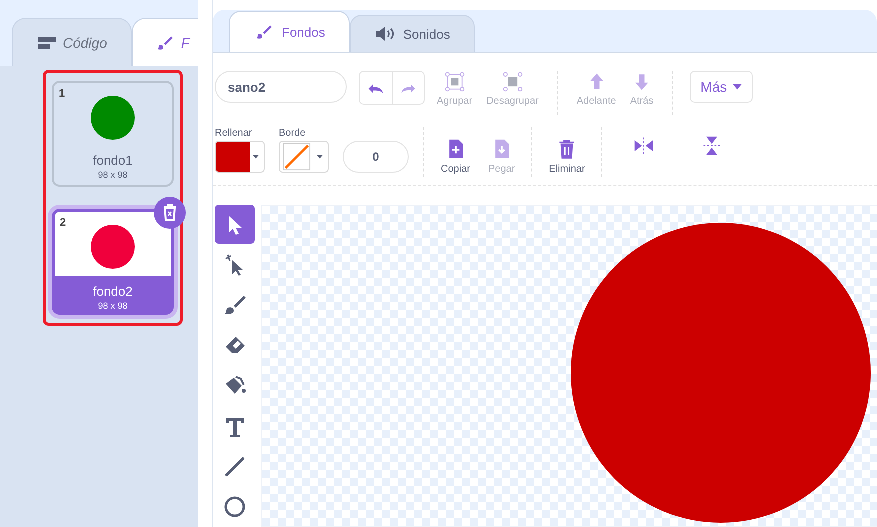 This screenshot has height=527, width=877. What do you see at coordinates (63, 223) in the screenshot?
I see `costume-number: 2` at bounding box center [63, 223].